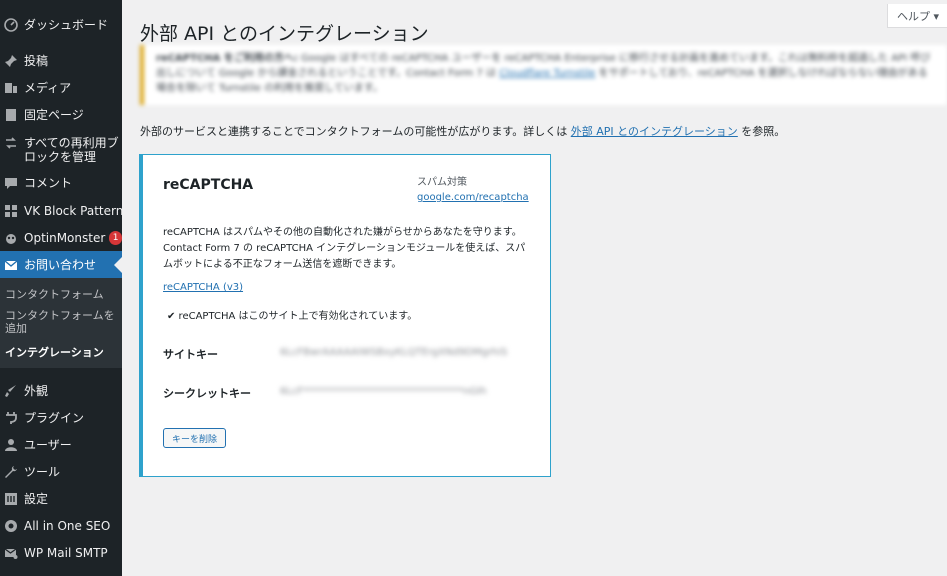 The image size is (947, 576). What do you see at coordinates (11, 211) in the screenshot?
I see `grid-icon` at bounding box center [11, 211].